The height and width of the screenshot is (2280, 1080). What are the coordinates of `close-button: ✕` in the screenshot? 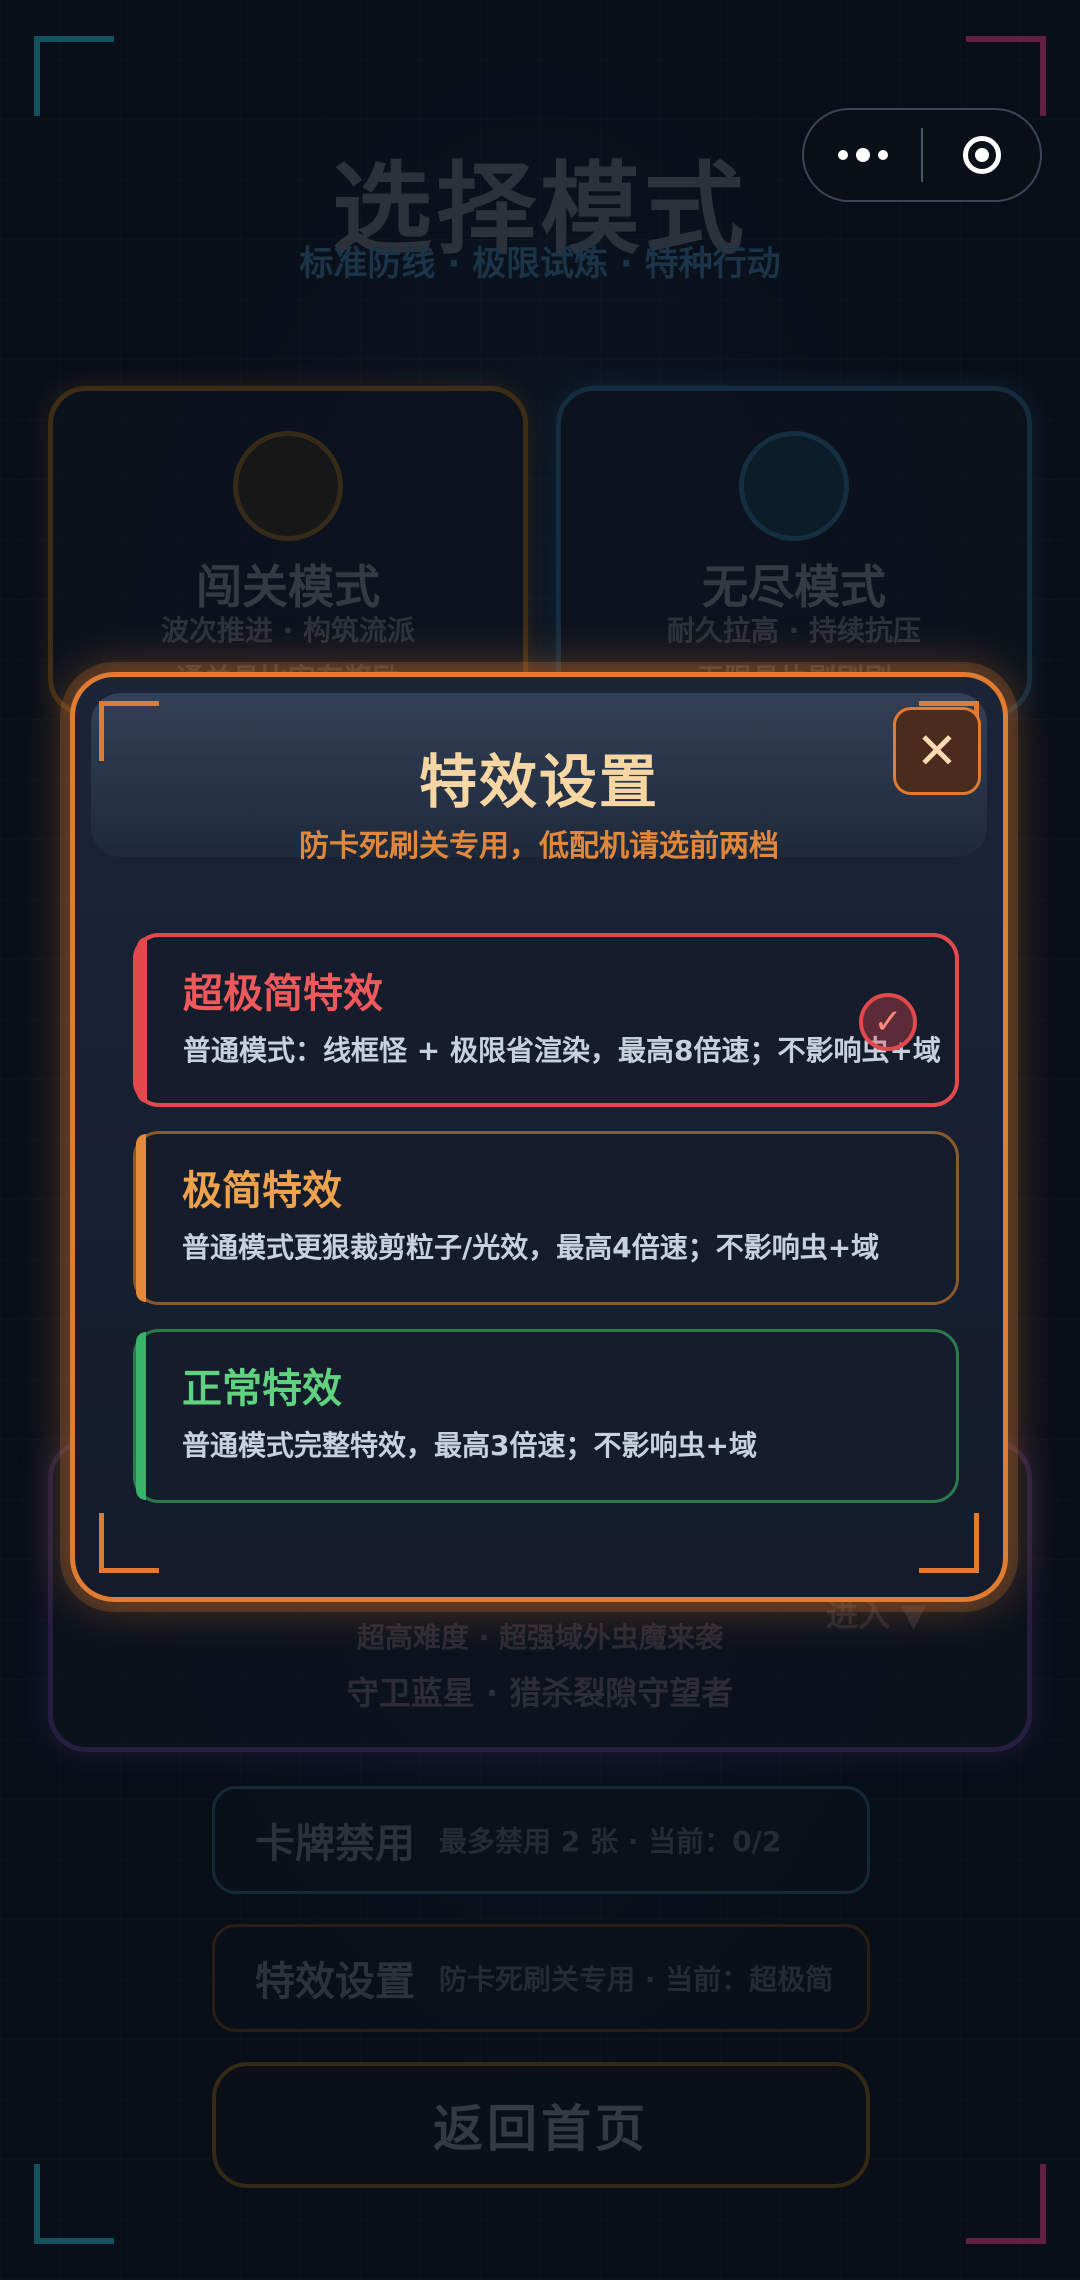 It's located at (937, 751).